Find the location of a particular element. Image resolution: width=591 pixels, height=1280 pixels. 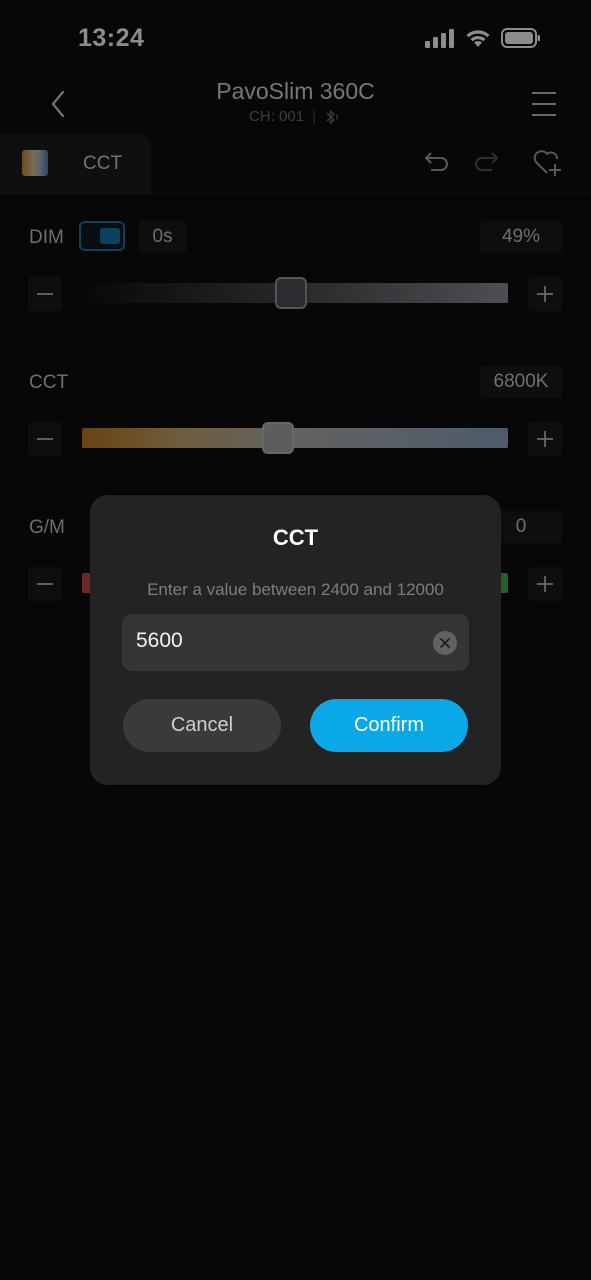

cancel-button: Cancel is located at coordinates (202, 725).